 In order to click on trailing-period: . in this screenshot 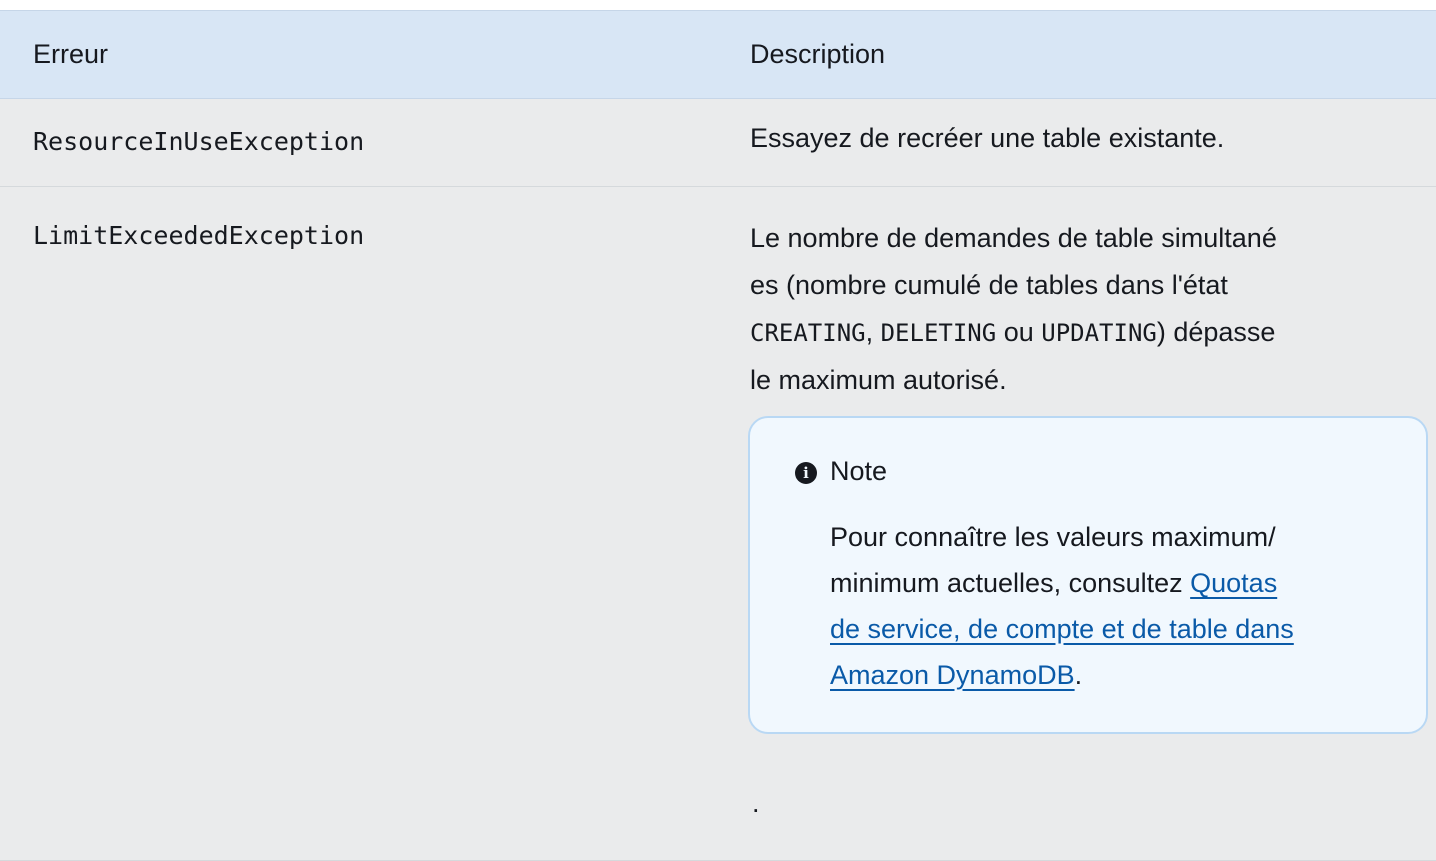, I will do `click(756, 803)`.